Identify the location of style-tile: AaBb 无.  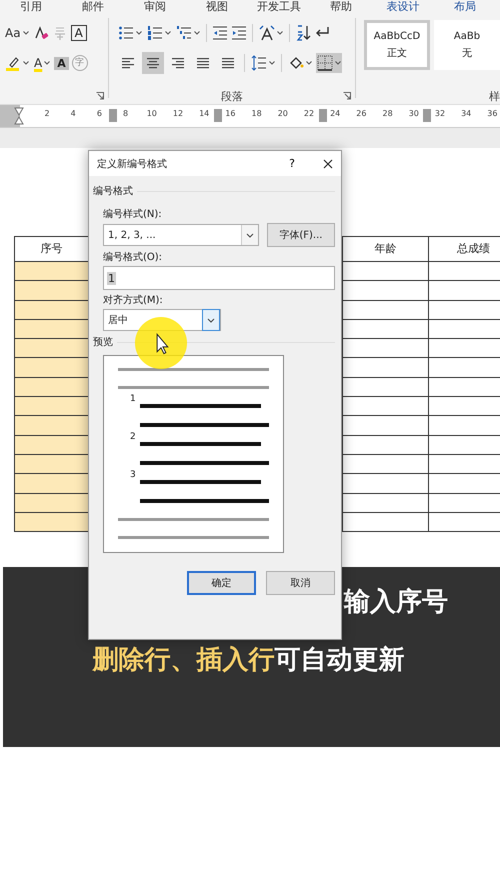
(467, 45).